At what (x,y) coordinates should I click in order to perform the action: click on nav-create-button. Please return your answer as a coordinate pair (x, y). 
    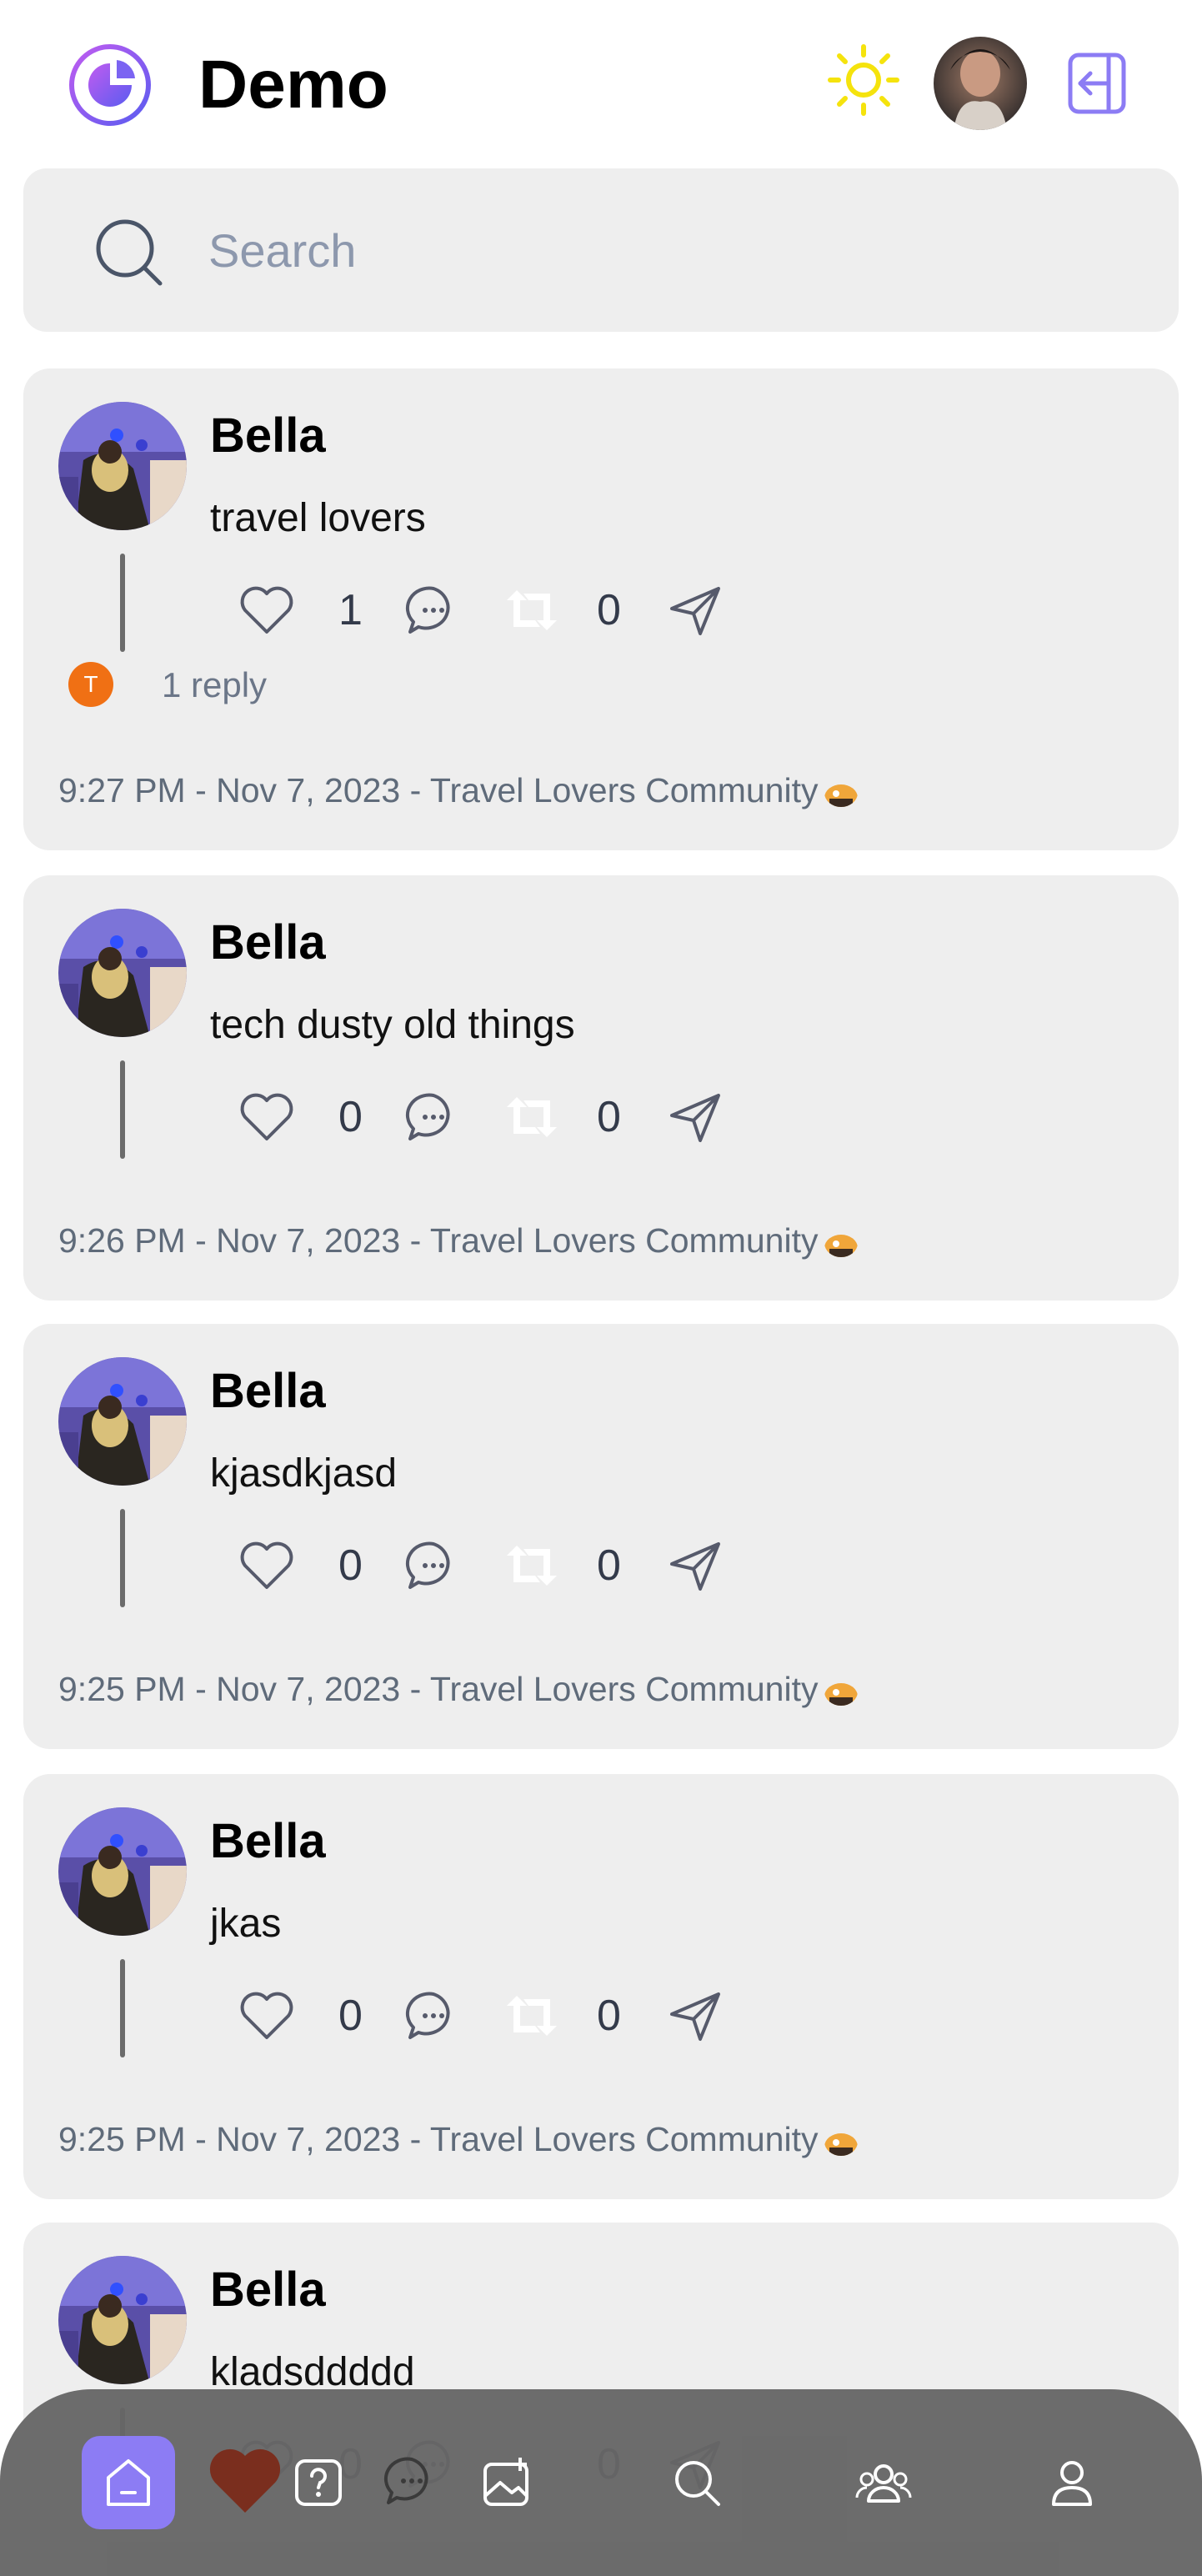
    Looking at the image, I should click on (506, 2482).